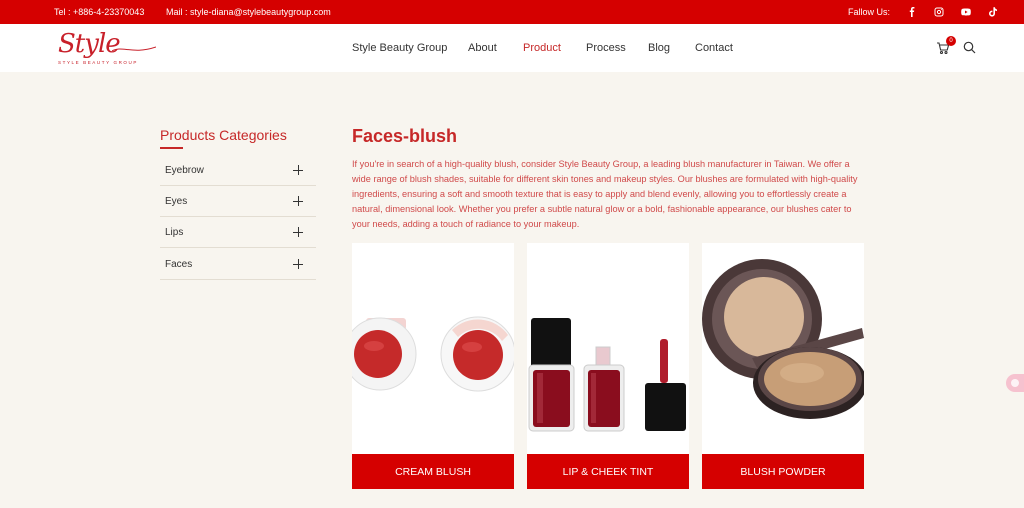 The width and height of the screenshot is (1024, 508). I want to click on nav-contact: Contact, so click(714, 48).